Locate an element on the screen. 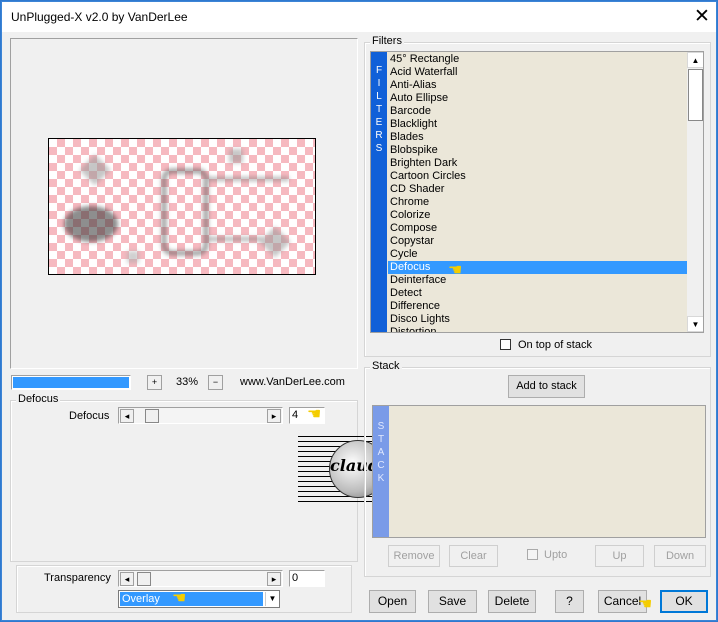  on-top-of-stack-checkbox is located at coordinates (505, 344).